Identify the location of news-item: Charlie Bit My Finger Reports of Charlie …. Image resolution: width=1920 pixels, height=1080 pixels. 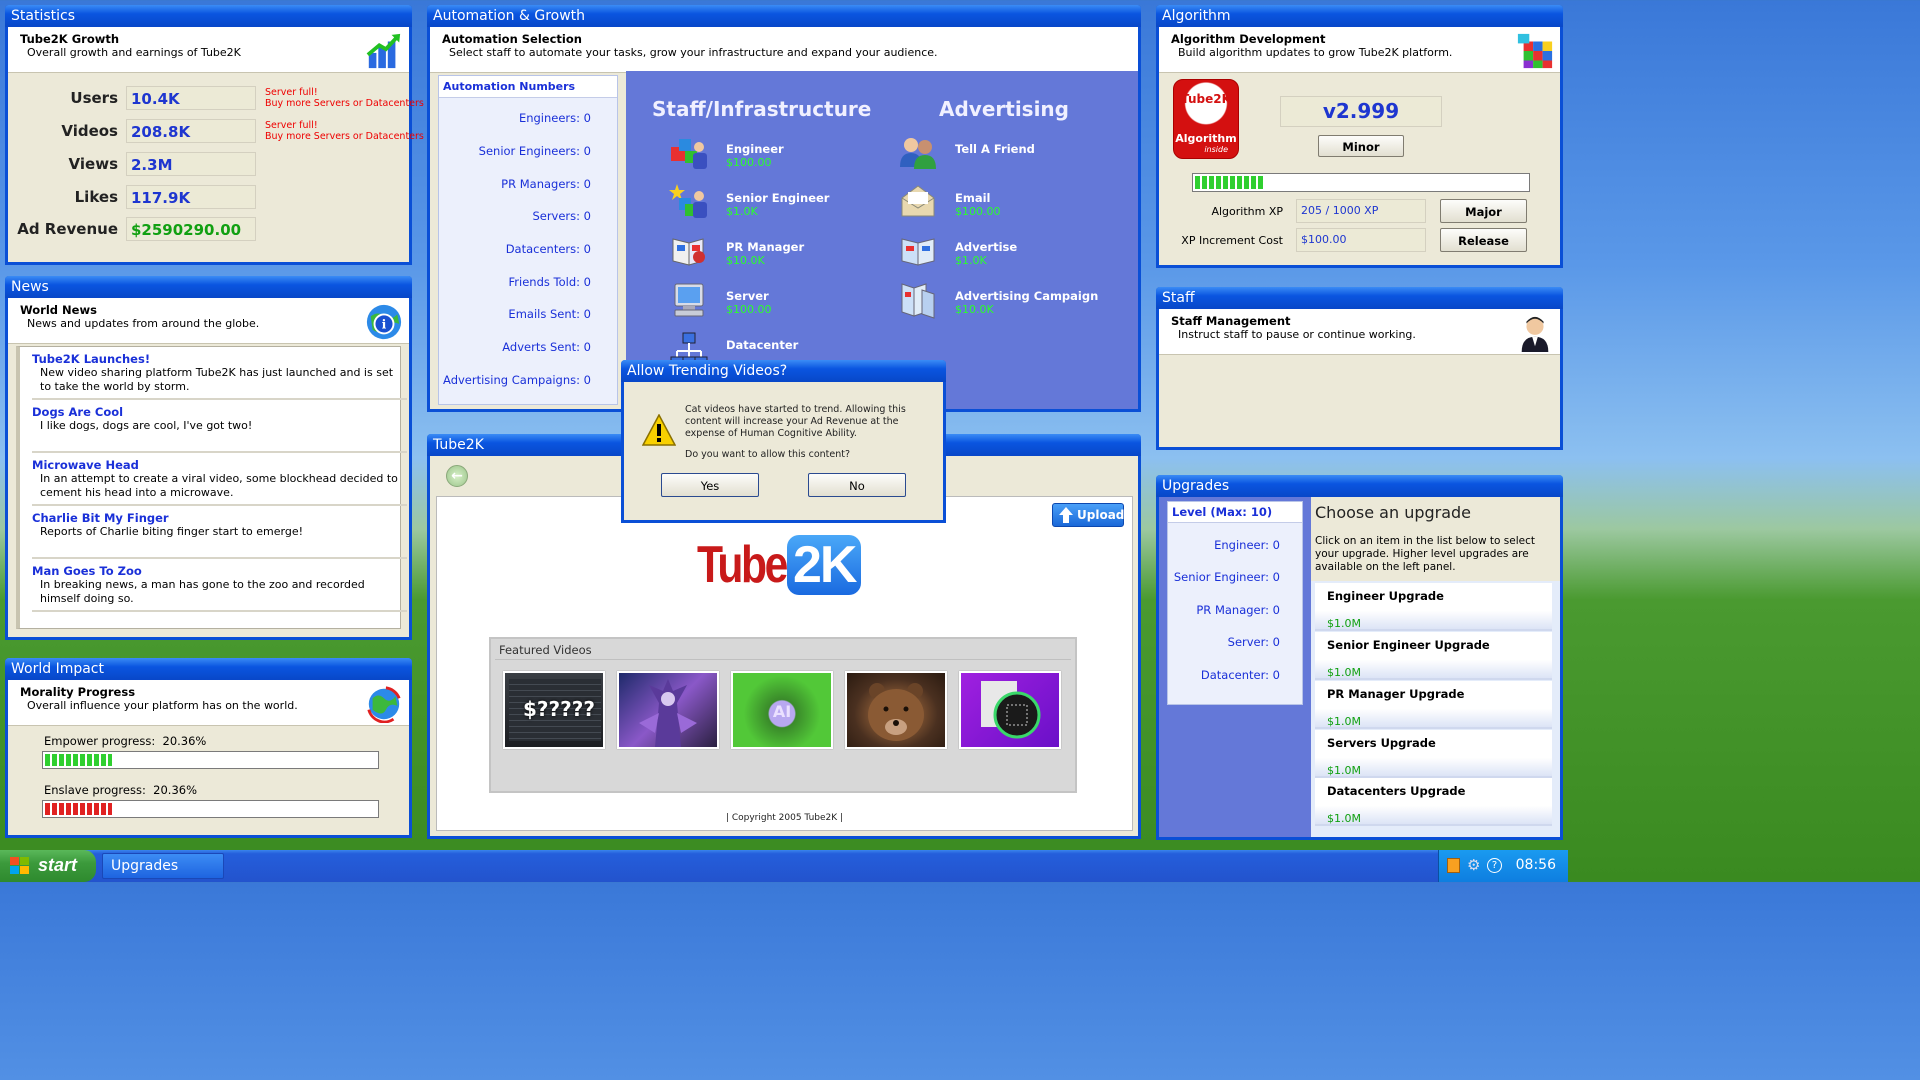
(219, 533).